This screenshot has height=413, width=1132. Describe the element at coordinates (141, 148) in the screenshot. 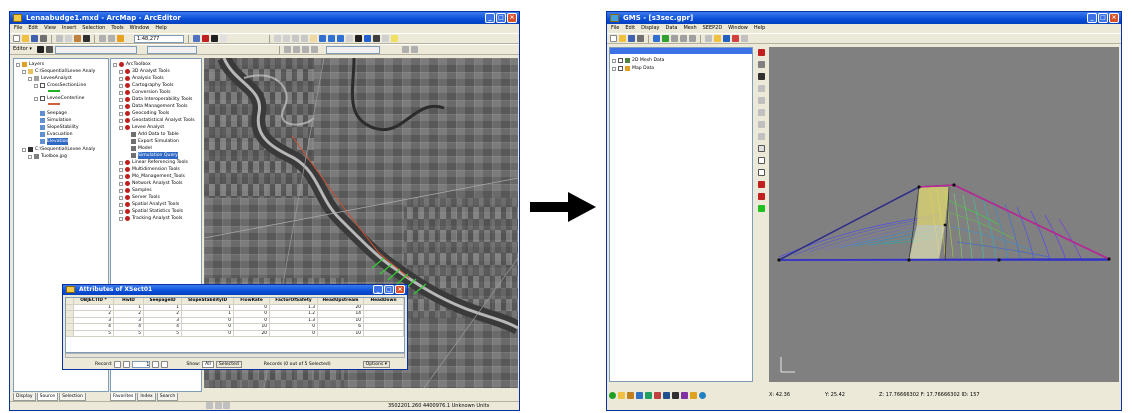

I see `toolbox-item: Model` at that location.